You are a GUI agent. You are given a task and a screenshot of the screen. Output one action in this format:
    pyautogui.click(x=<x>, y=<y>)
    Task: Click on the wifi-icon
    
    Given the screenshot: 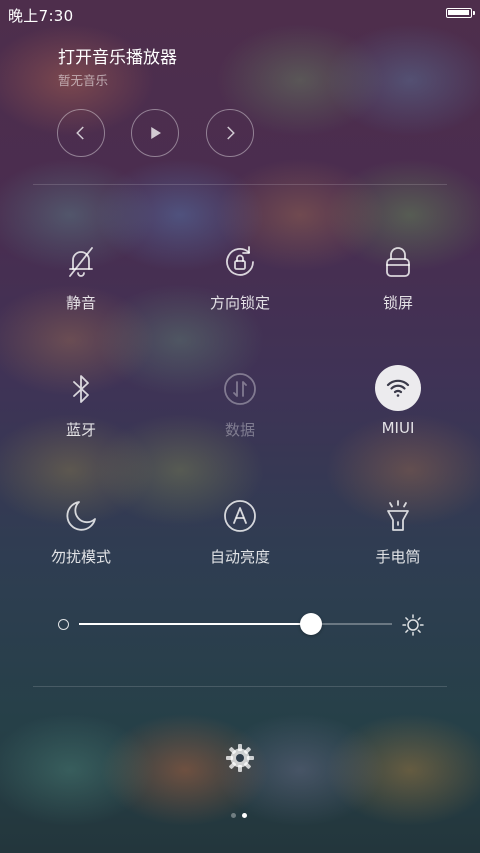 What is the action you would take?
    pyautogui.click(x=398, y=388)
    